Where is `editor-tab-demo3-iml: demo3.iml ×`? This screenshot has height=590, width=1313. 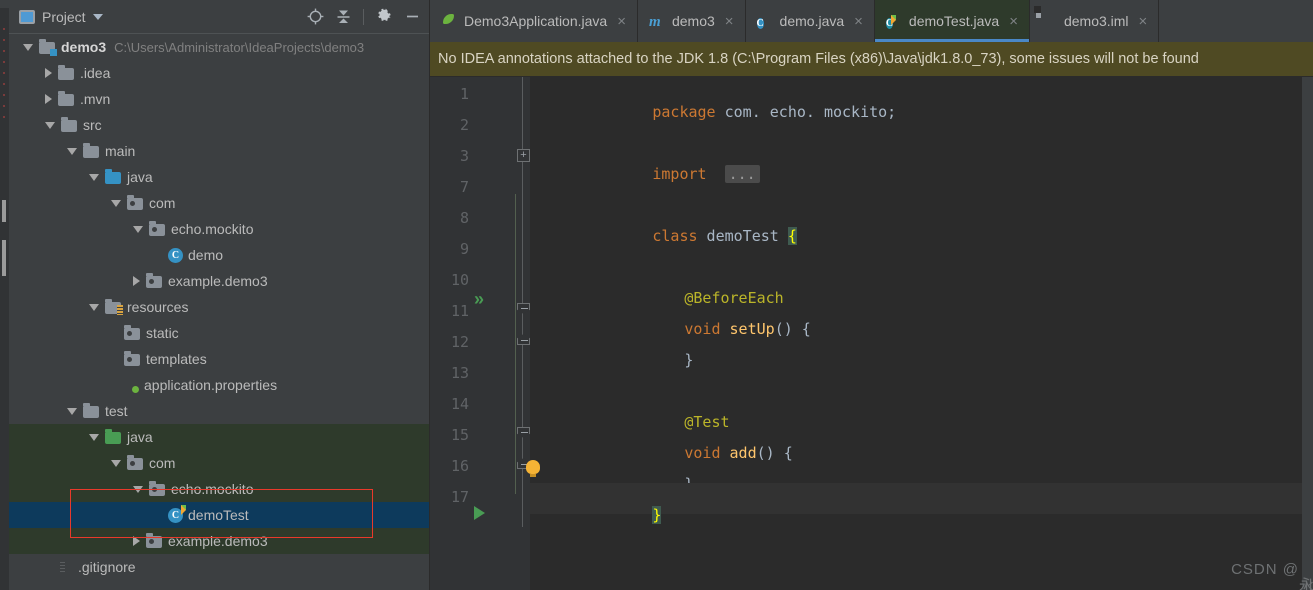
editor-tab-demo3-iml: demo3.iml × is located at coordinates (1095, 21).